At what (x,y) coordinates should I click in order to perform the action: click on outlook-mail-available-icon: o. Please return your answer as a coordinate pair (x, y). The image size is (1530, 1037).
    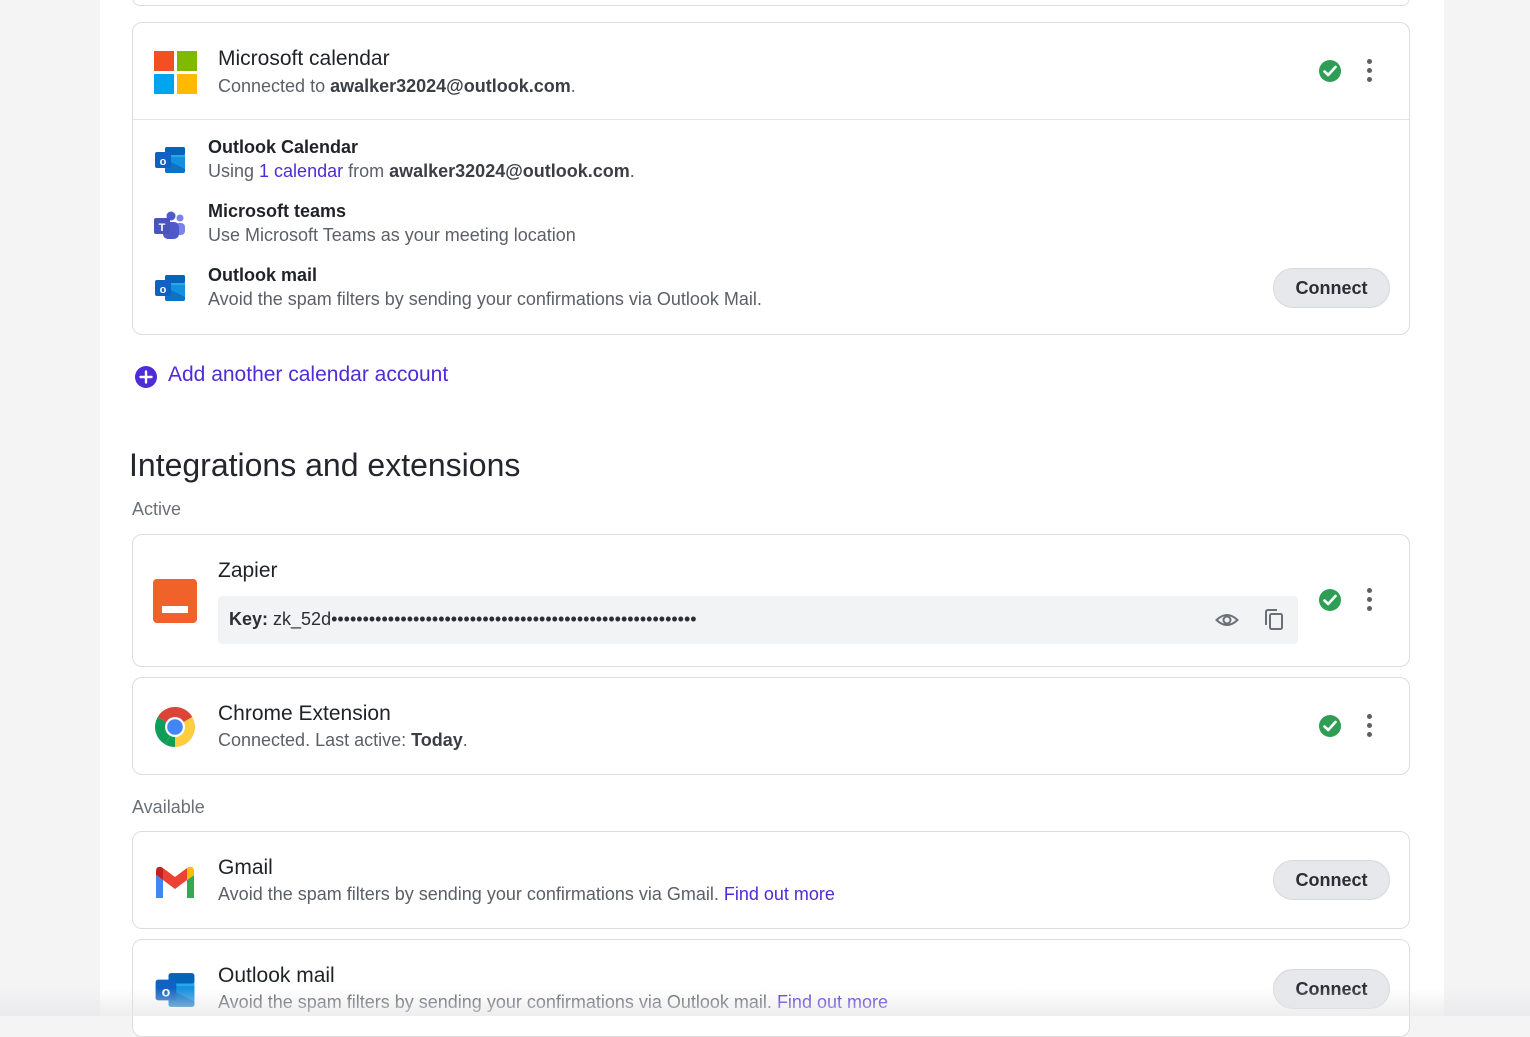
    Looking at the image, I should click on (175, 992).